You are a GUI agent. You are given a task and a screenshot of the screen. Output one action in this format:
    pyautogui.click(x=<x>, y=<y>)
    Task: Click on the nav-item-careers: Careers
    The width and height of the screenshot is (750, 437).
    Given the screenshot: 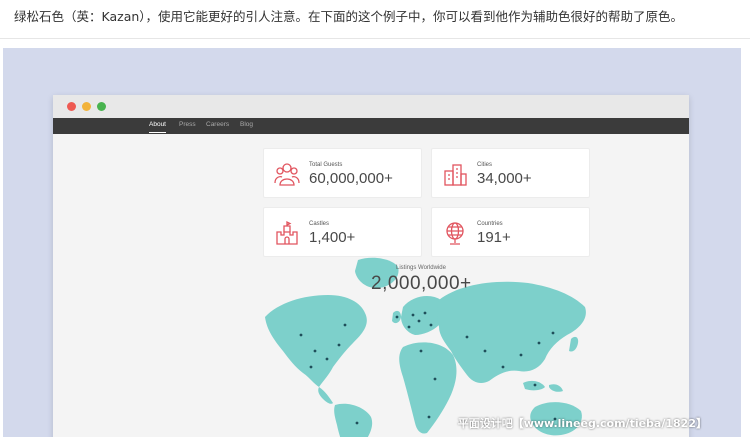 What is the action you would take?
    pyautogui.click(x=217, y=124)
    